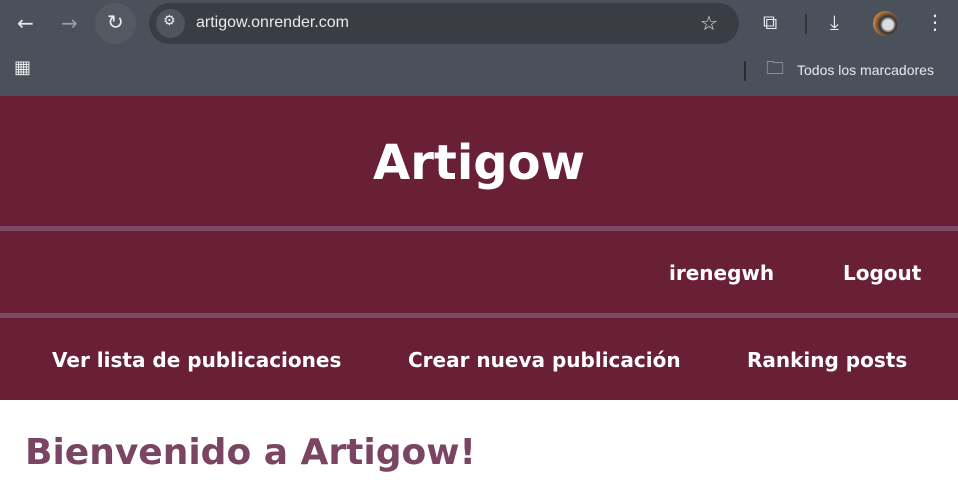 This screenshot has width=958, height=490. Describe the element at coordinates (170, 23) in the screenshot. I see `site-settings-icon: ⚙` at that location.